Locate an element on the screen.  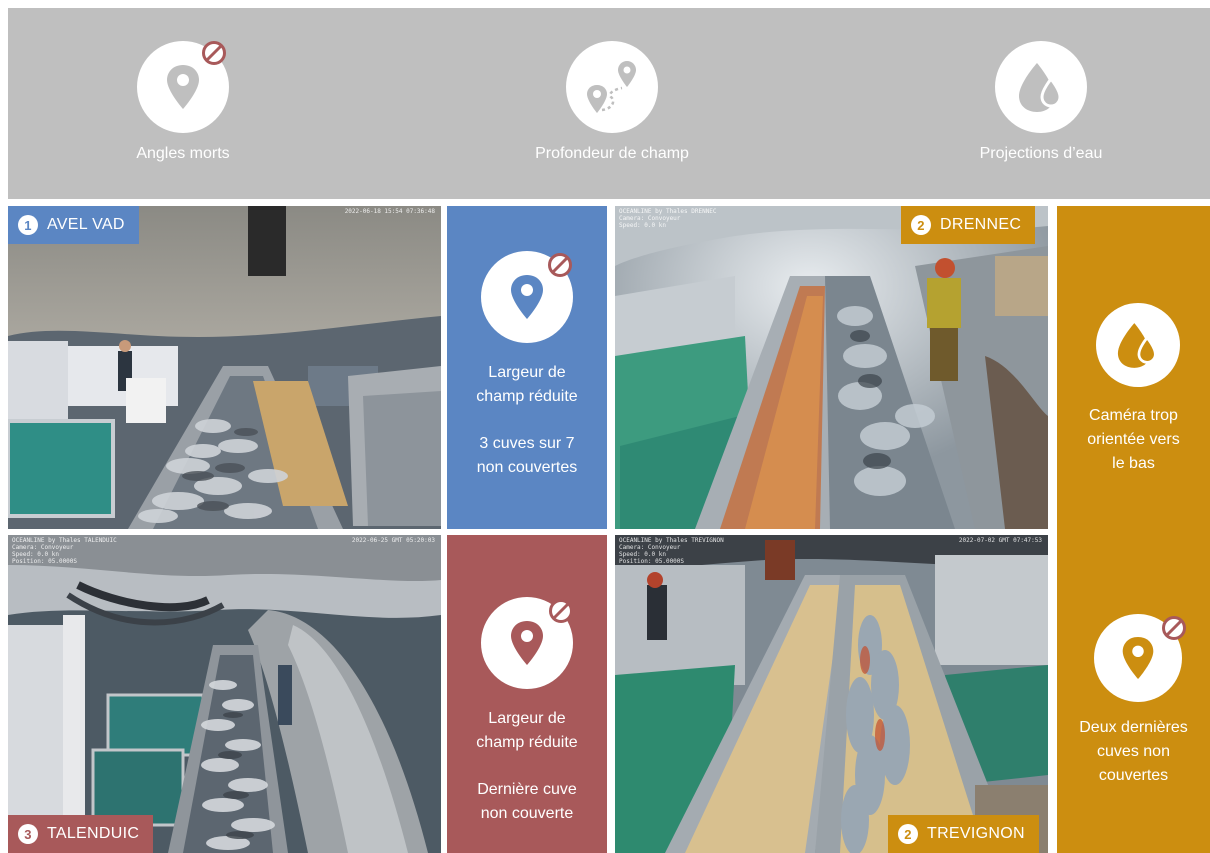
vessel-name: AVEL VAD is located at coordinates (86, 224).